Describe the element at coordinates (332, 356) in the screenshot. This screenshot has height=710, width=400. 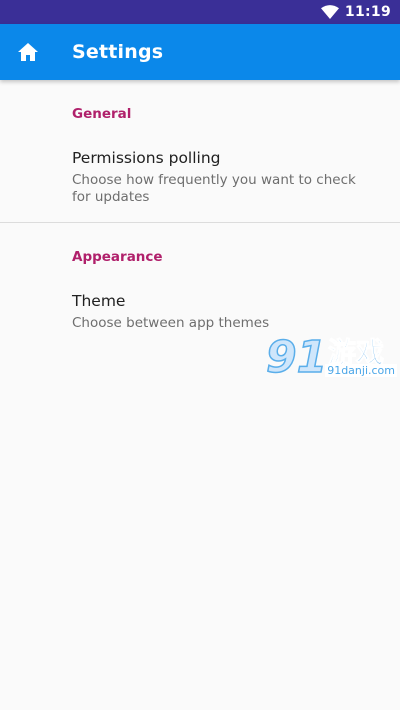
I see `watermark: 91 游戏 91danji.com` at that location.